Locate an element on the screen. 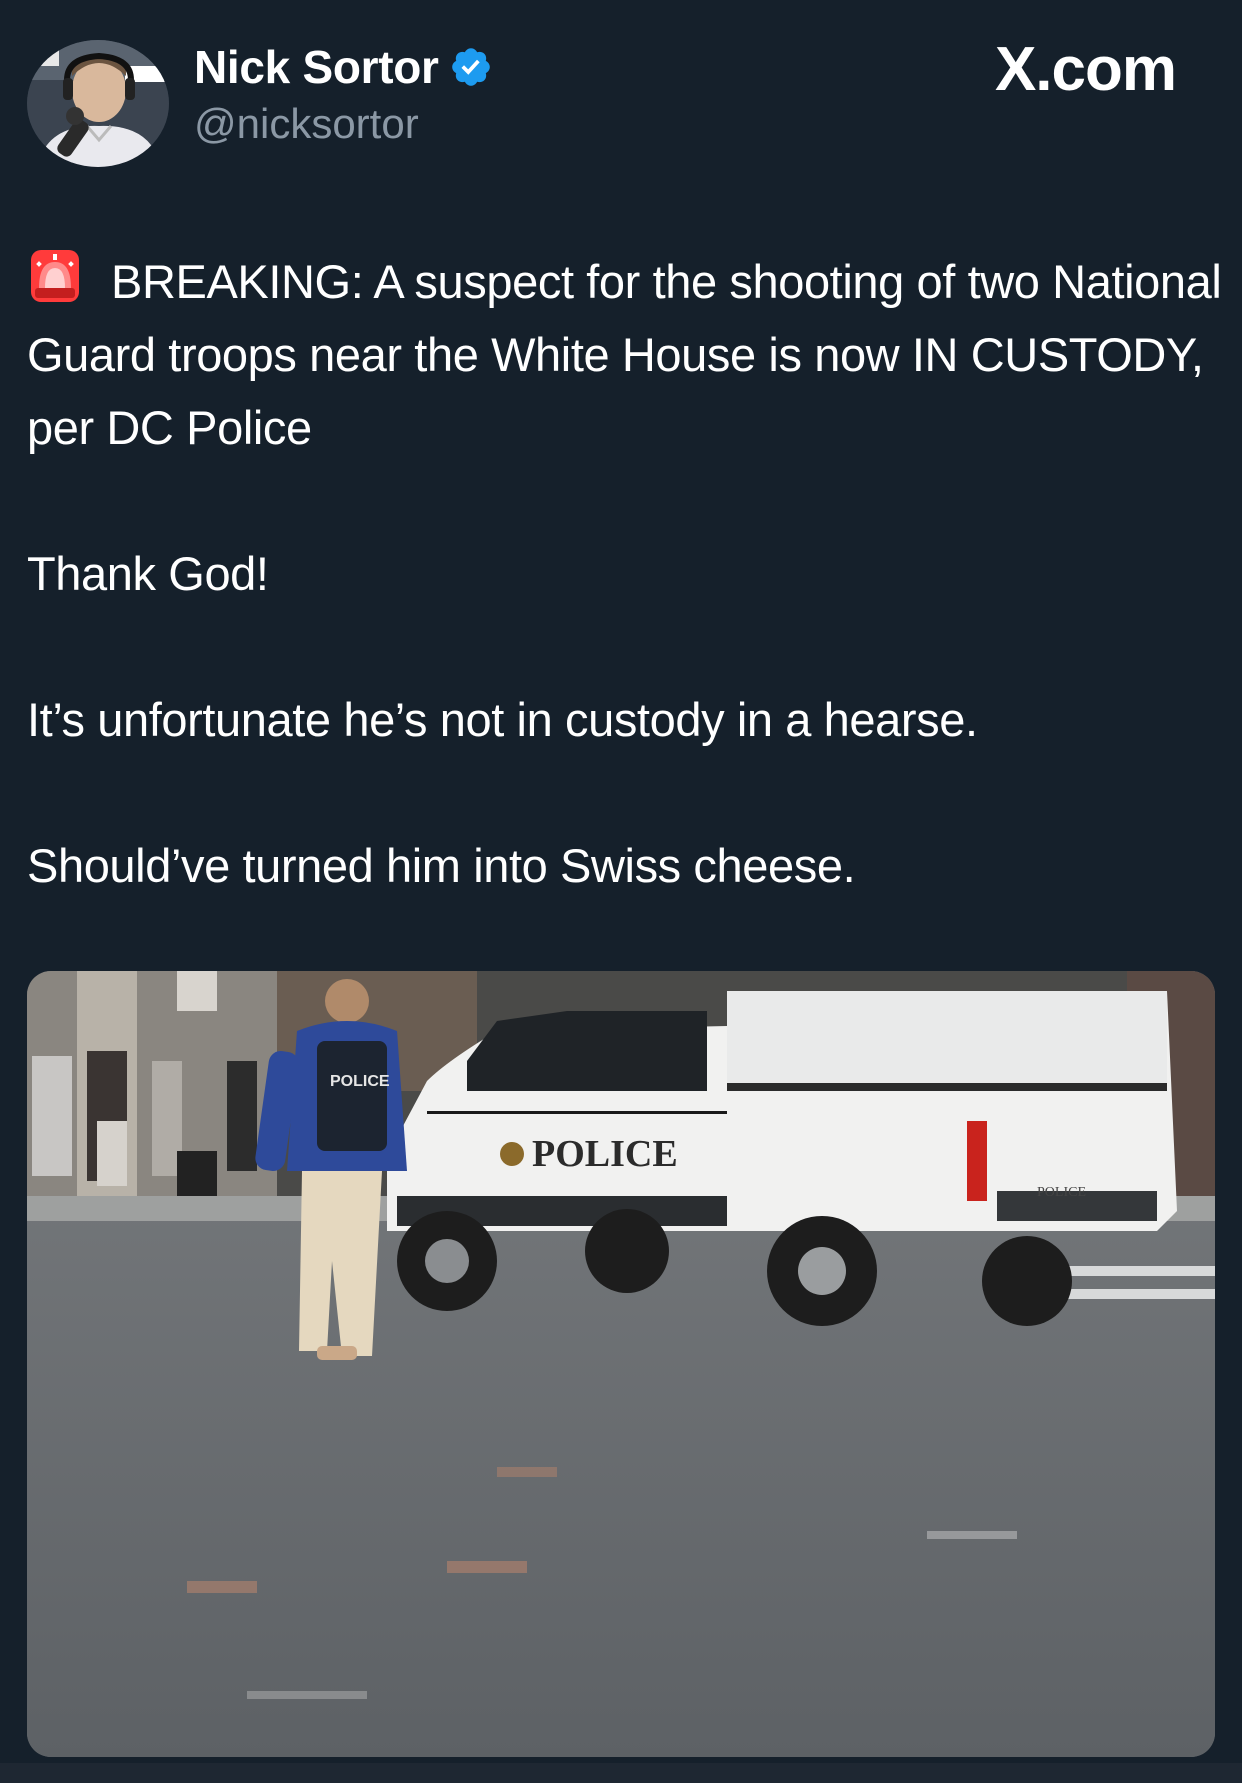  tweet-line-thank-god: Thank God! is located at coordinates (148, 573).